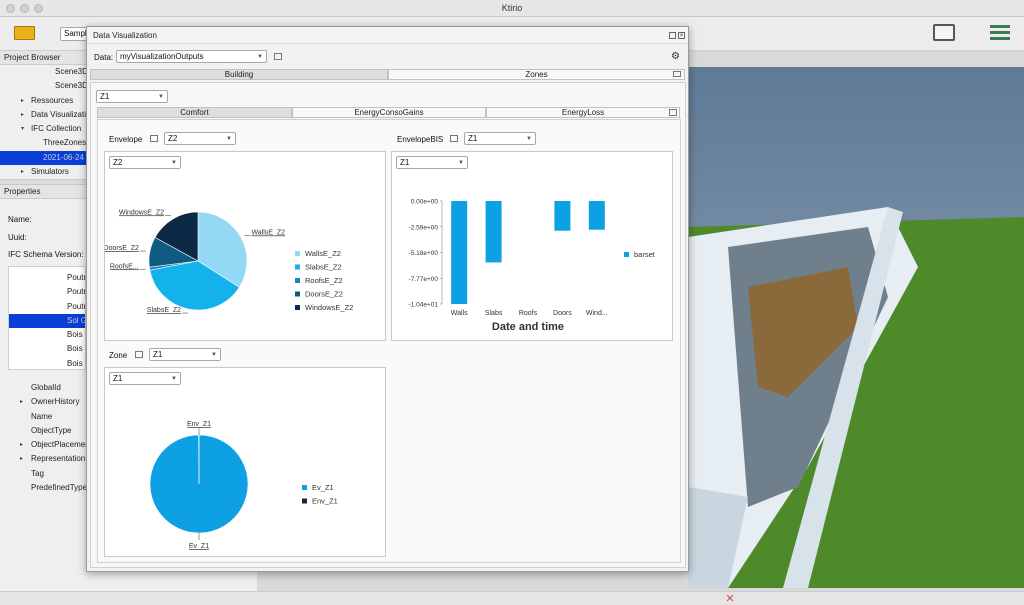 Image resolution: width=1024 pixels, height=605 pixels. I want to click on dialog-title: Data Visualization, so click(125, 35).